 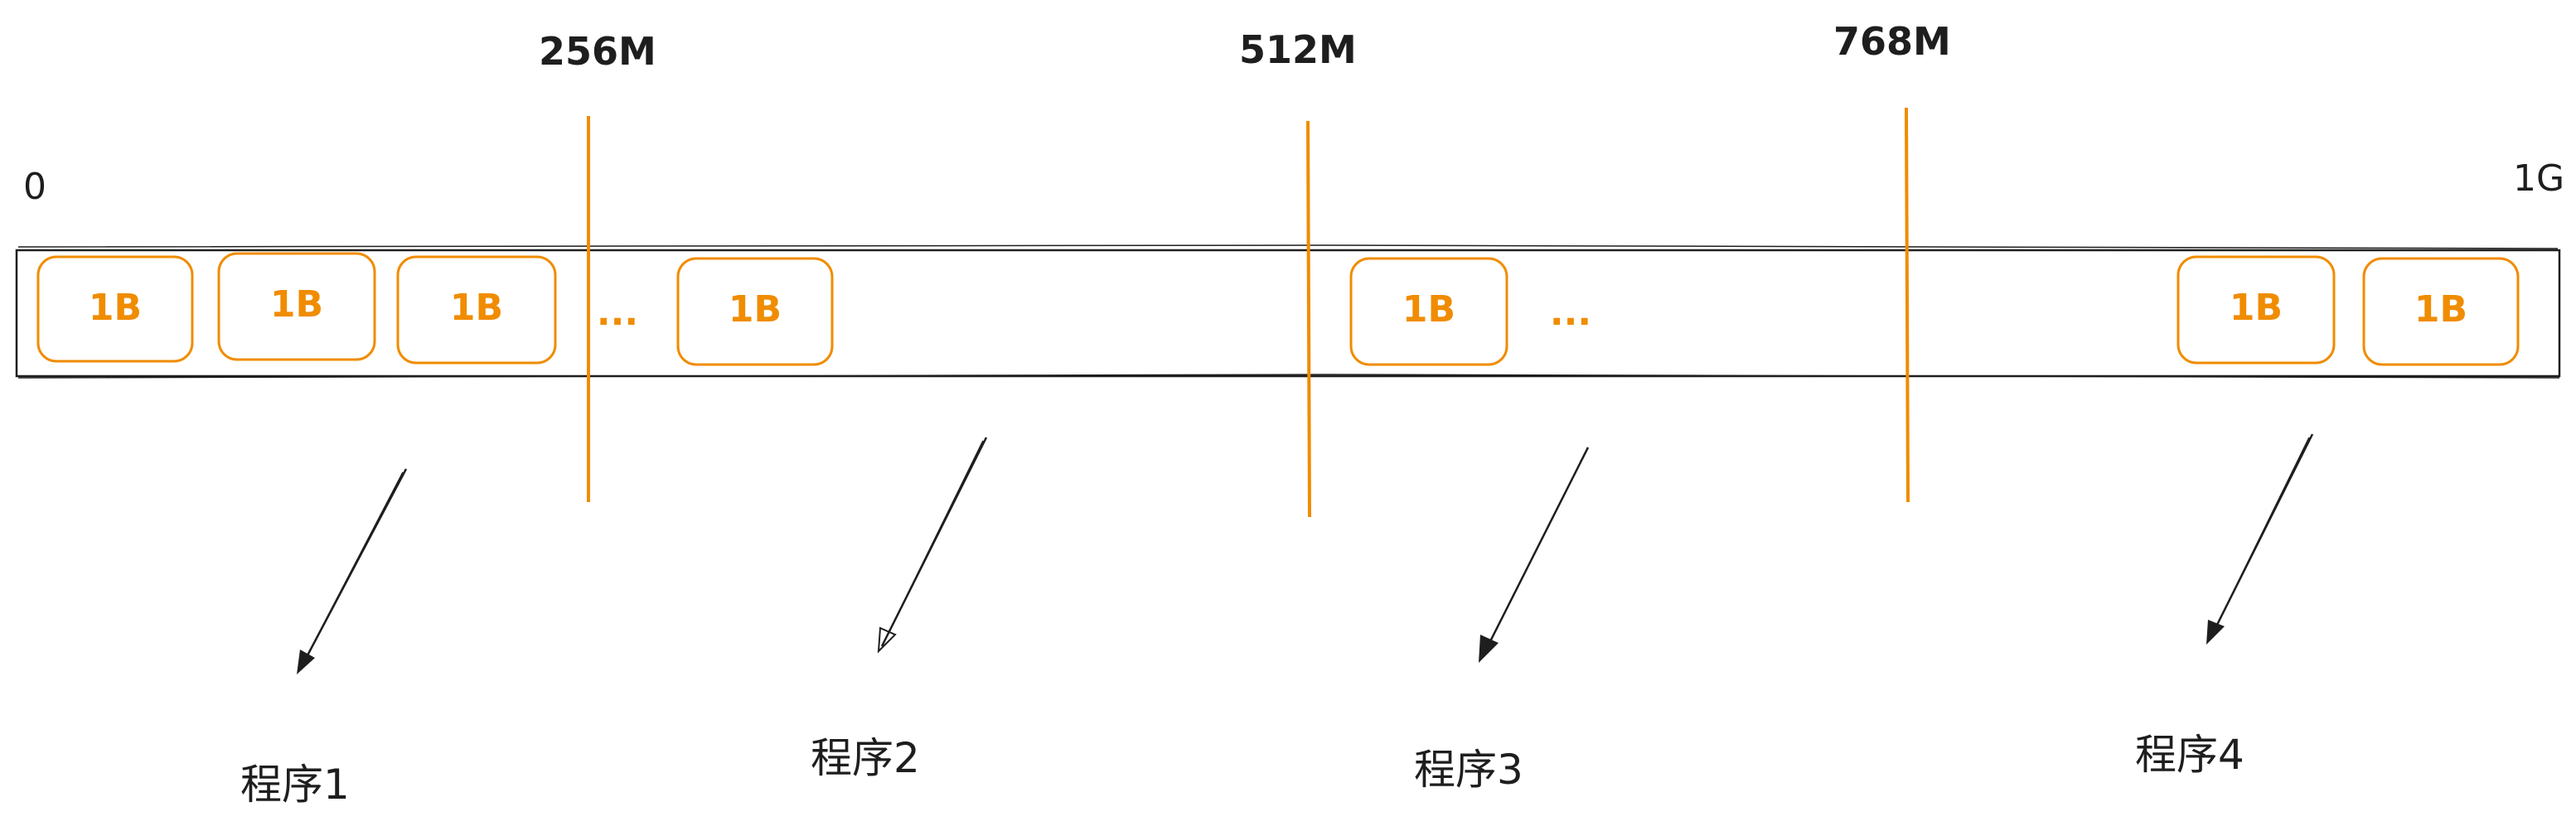 What do you see at coordinates (1892, 41) in the screenshot?
I see `marker-label-768m: 768M` at bounding box center [1892, 41].